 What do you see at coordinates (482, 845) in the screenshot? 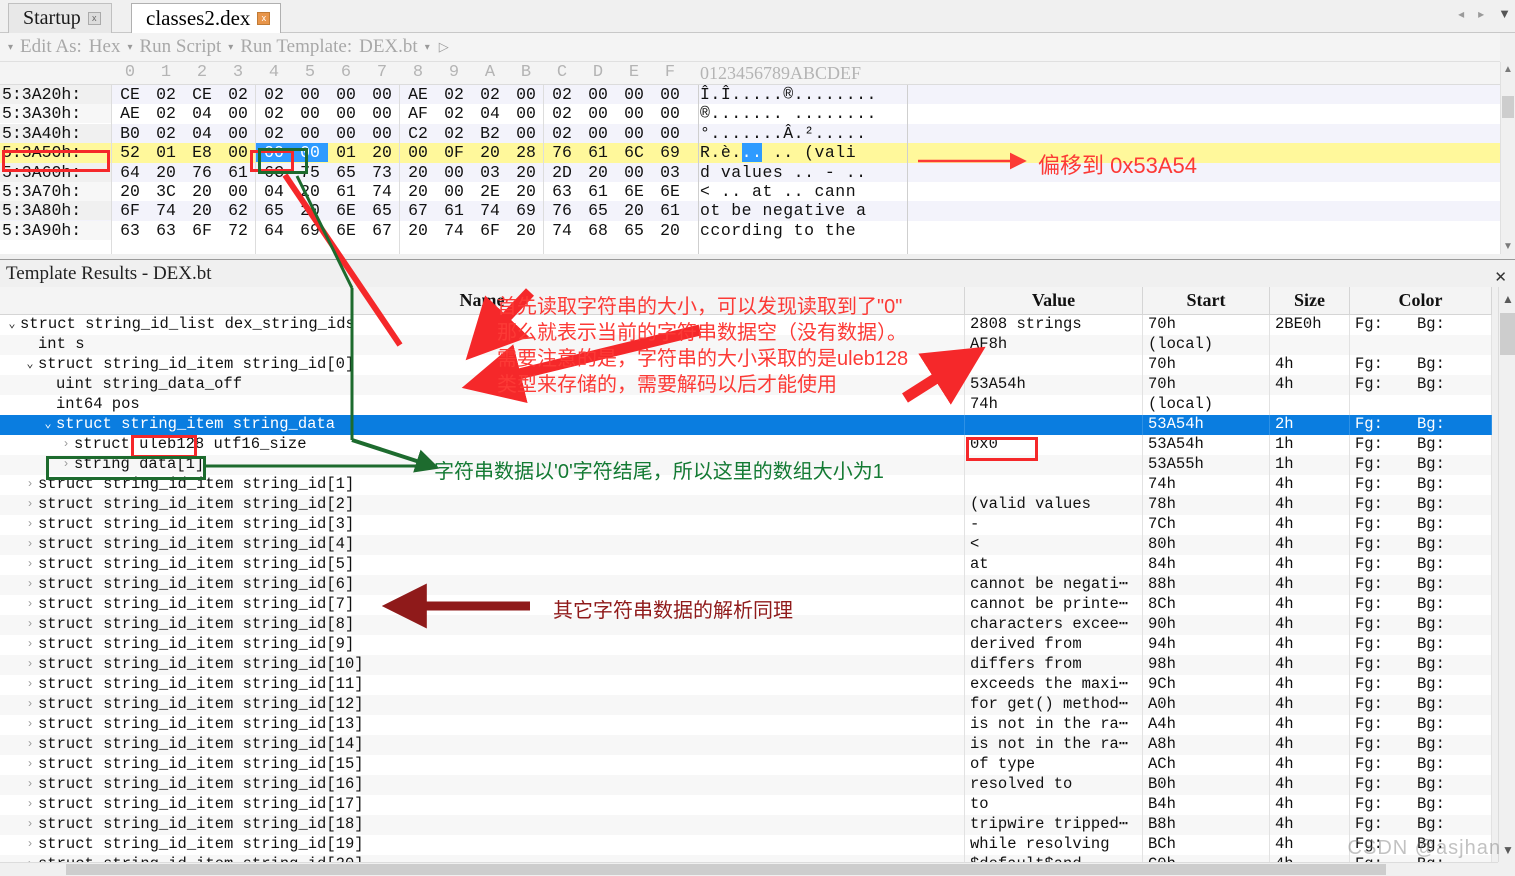
I see `cell-name: › struct string_id_item string_id[19]` at bounding box center [482, 845].